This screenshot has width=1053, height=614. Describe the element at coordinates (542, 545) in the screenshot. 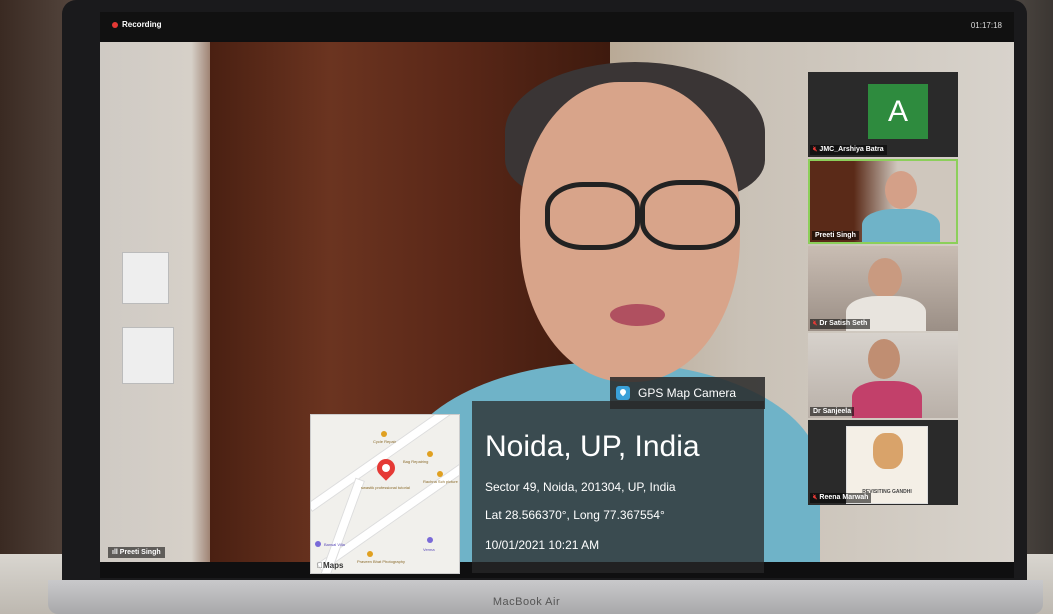

I see `gps-datetime: 10/01/2021 10:21 AM` at that location.